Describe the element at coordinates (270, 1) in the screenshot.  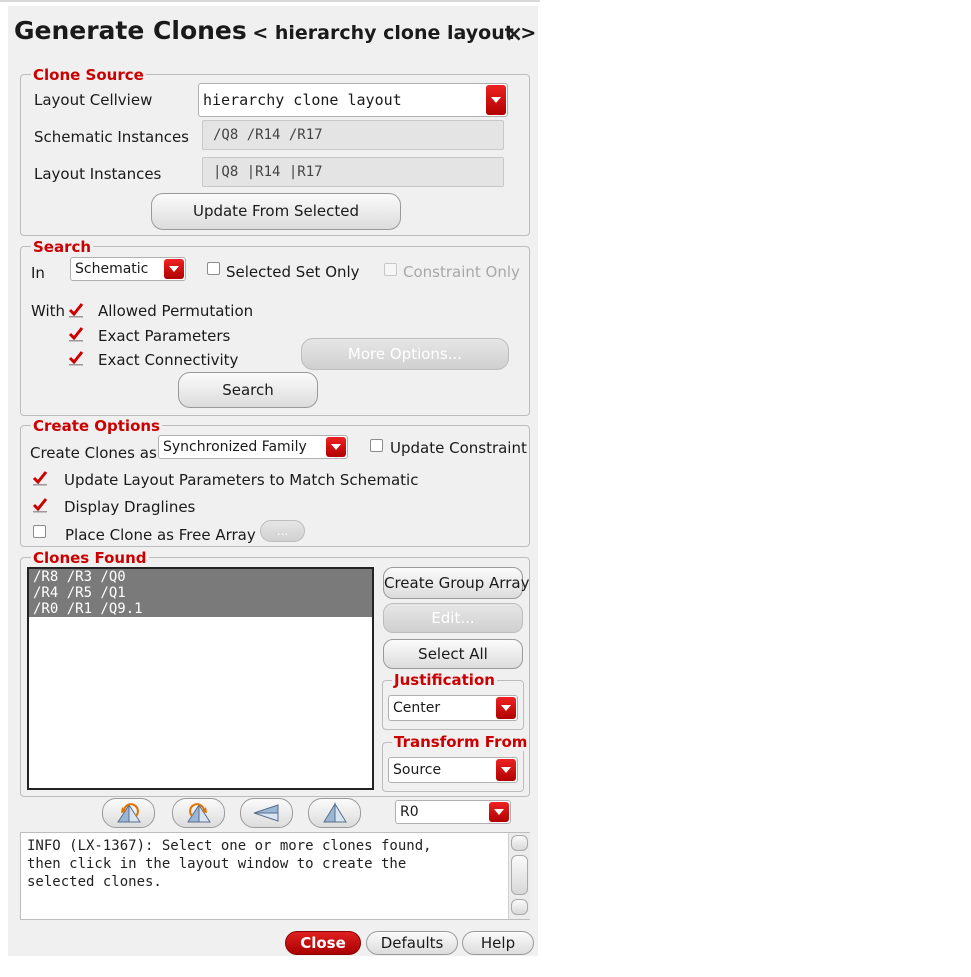
I see `window-top-border` at that location.